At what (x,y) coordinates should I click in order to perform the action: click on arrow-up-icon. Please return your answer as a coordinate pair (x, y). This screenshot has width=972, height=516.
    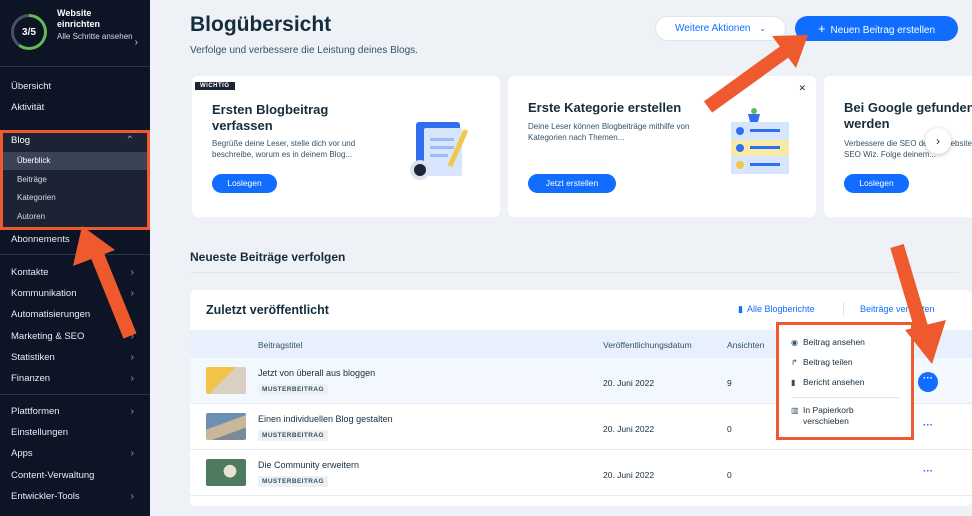
    Looking at the image, I should click on (105, 282).